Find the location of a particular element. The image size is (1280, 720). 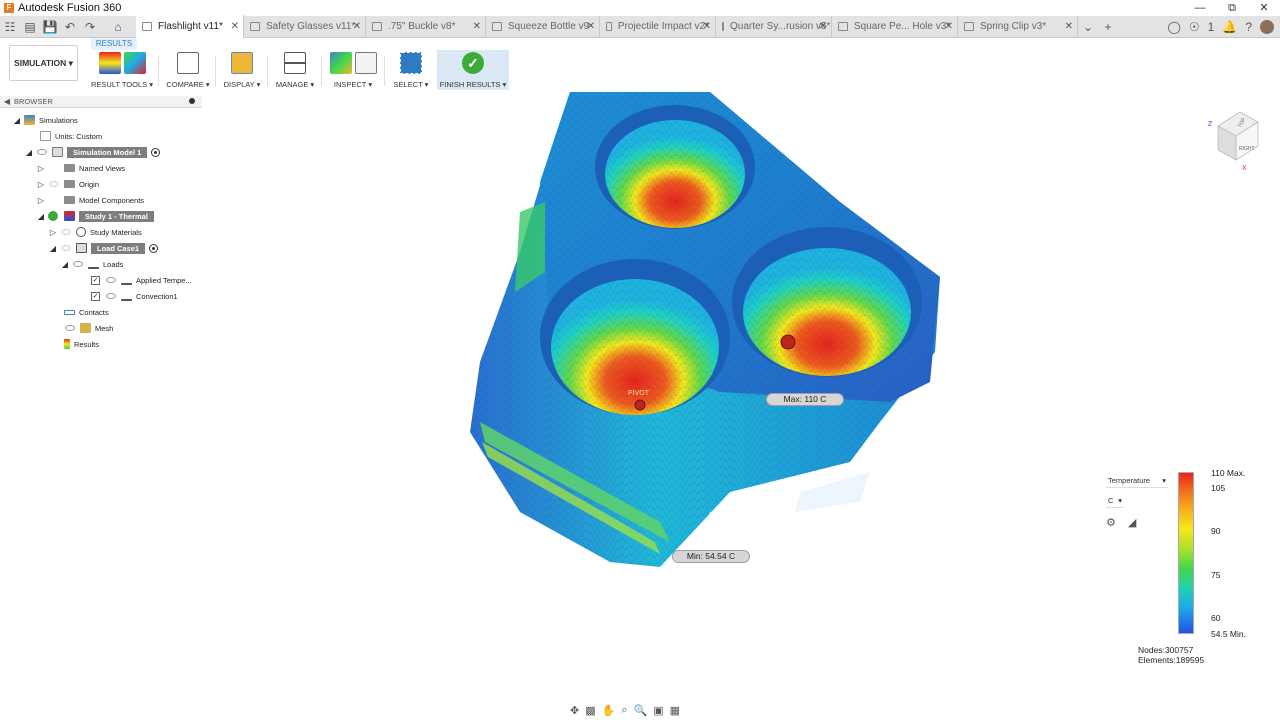

new-tab-plus-icon: + is located at coordinates (1108, 27).